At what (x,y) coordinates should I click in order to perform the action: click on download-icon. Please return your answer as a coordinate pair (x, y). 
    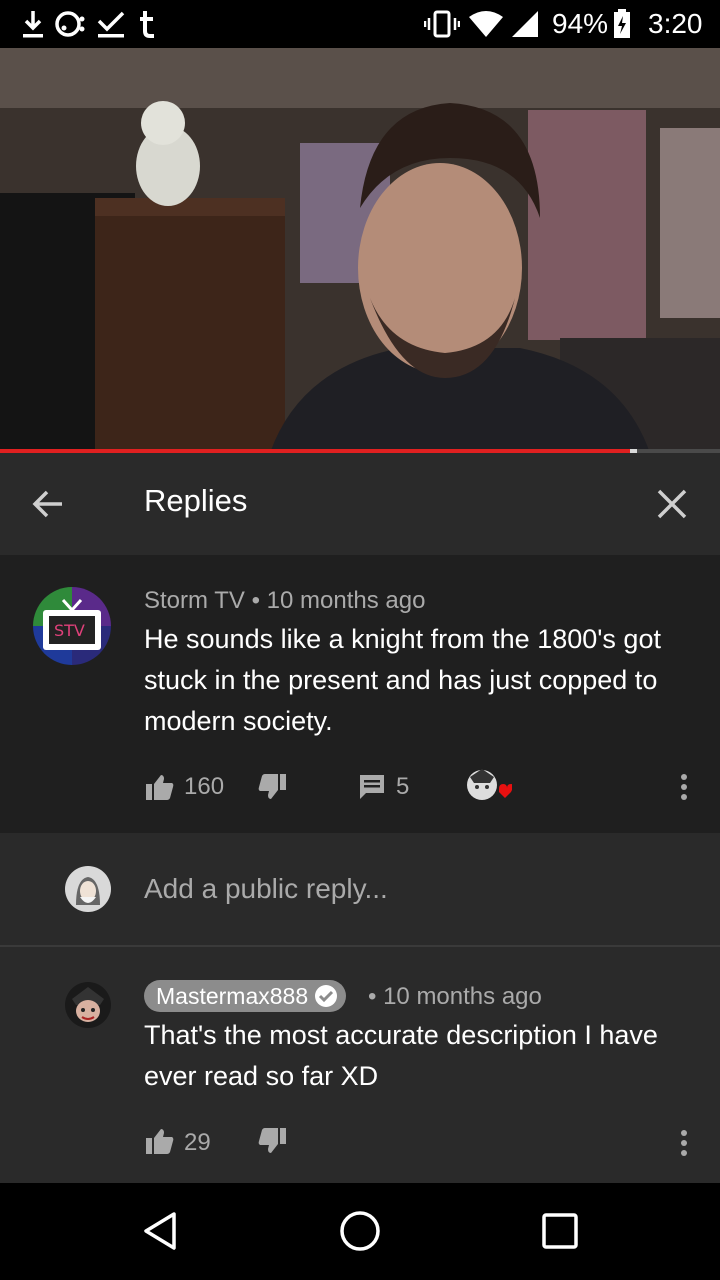
    Looking at the image, I should click on (33, 24).